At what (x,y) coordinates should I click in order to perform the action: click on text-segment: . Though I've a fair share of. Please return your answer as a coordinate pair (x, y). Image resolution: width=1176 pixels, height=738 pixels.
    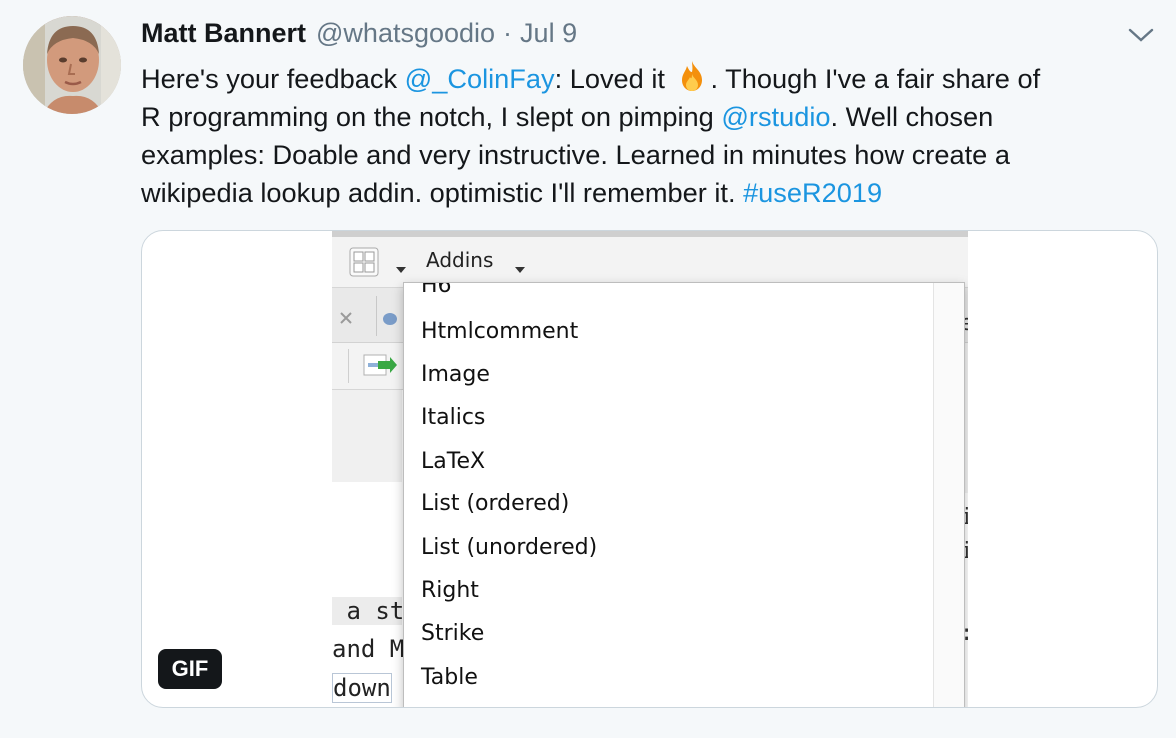
    Looking at the image, I should click on (875, 78).